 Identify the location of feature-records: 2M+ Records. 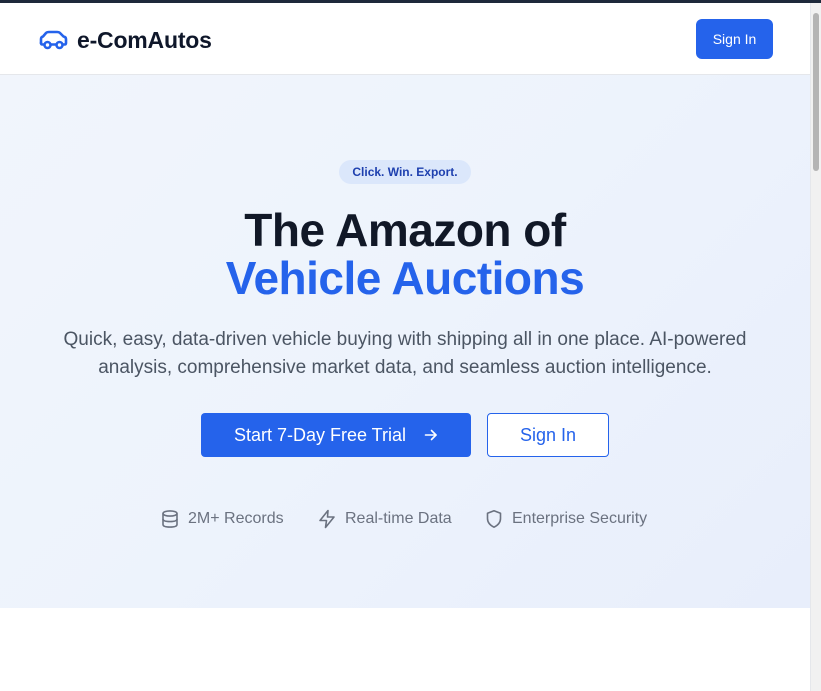
(222, 519).